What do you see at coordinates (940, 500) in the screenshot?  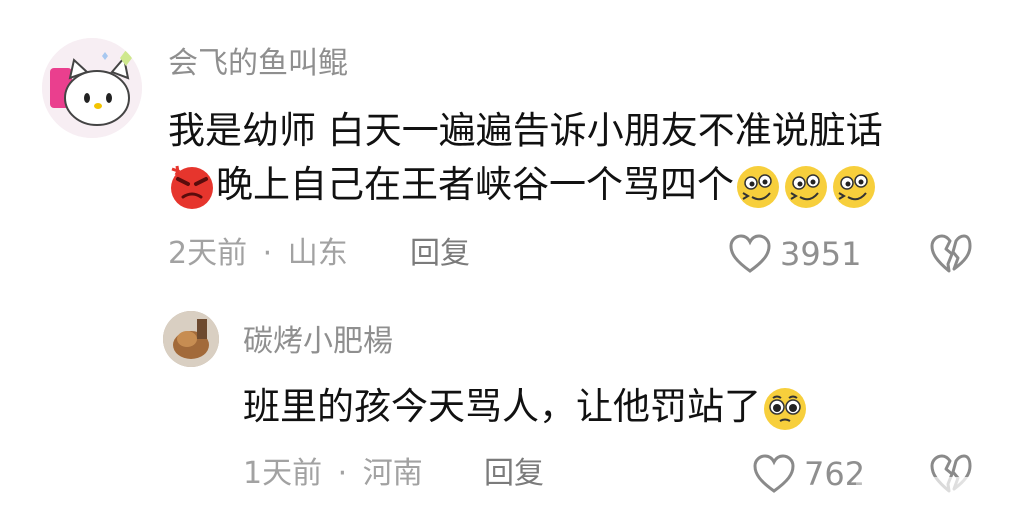 I see `watermark-overlay` at bounding box center [940, 500].